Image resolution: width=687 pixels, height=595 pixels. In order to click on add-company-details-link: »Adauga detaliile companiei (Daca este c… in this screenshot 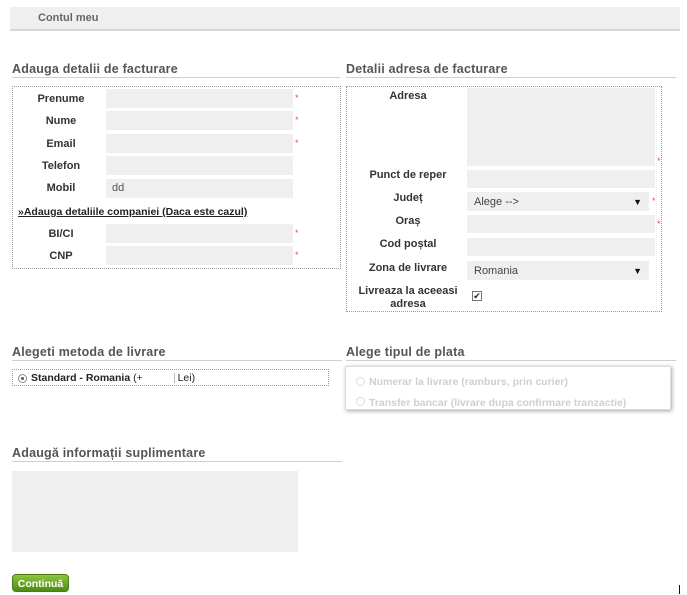, I will do `click(132, 212)`.